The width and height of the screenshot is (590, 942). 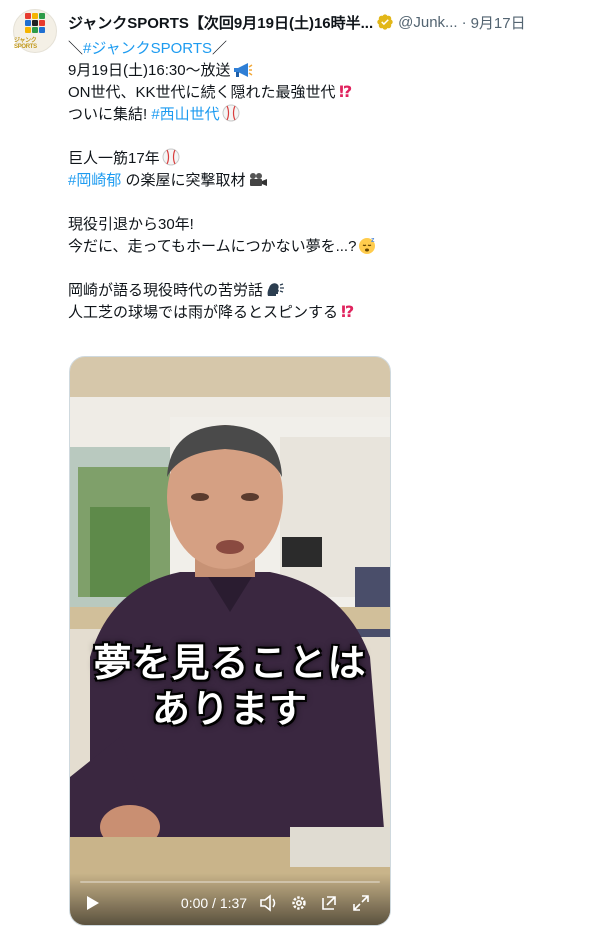 I want to click on text-line: #岡崎郁 の楽屋に突撃取材, so click(x=323, y=181).